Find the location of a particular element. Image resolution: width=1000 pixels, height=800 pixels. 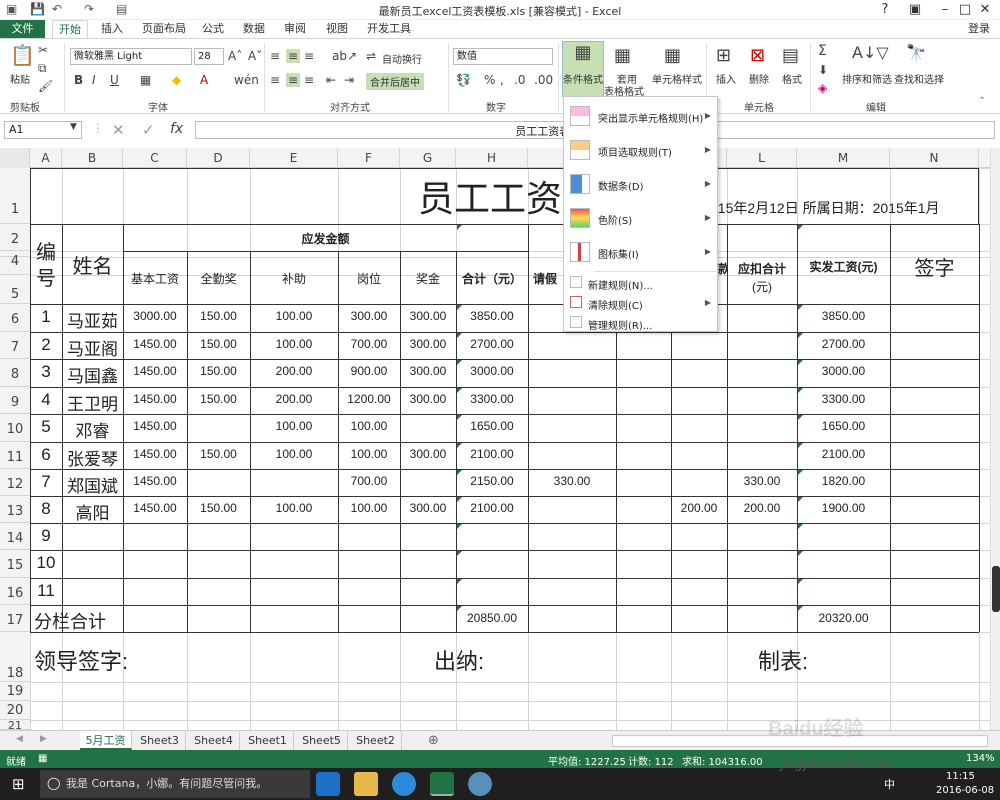

insert-cells-icon: ⊞ is located at coordinates (723, 55).